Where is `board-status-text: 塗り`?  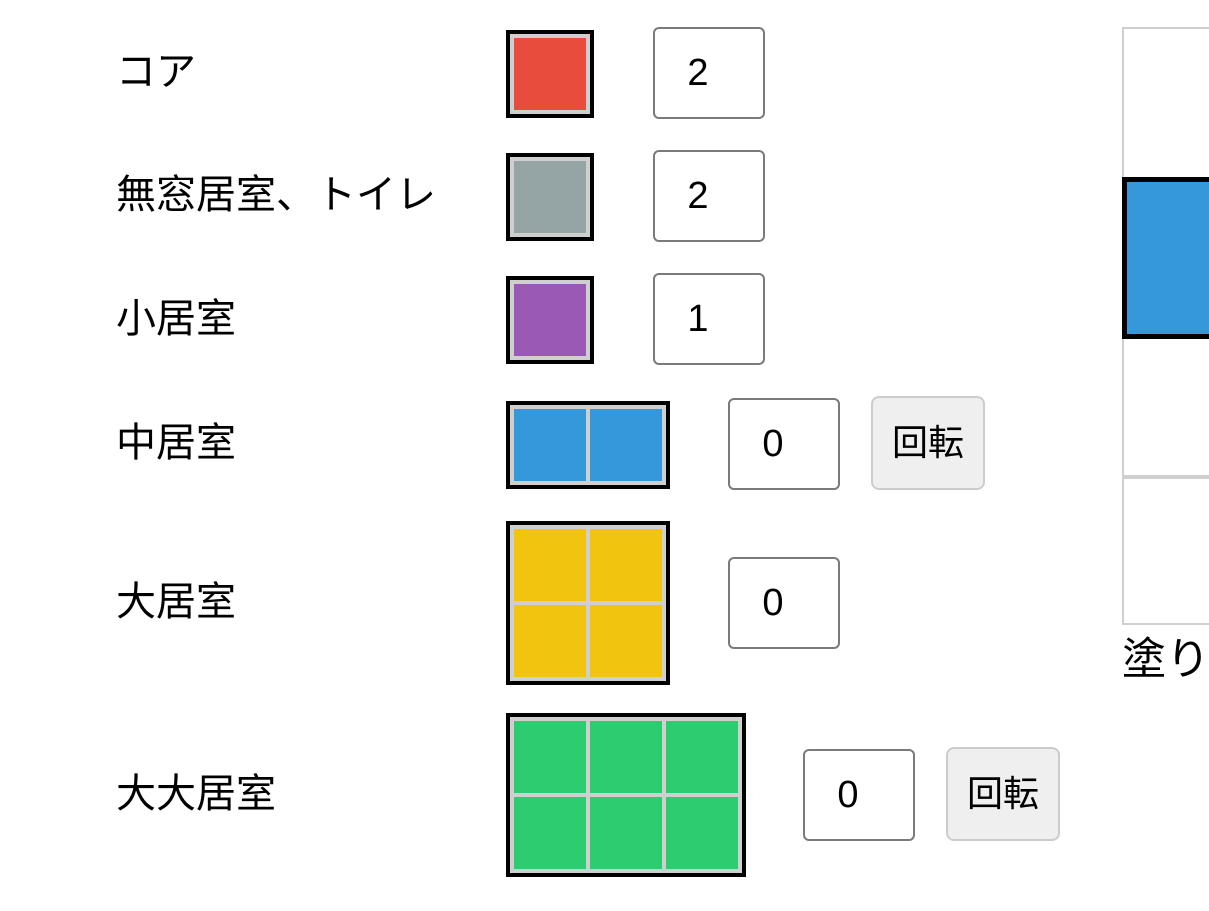
board-status-text: 塗り is located at coordinates (1165, 659).